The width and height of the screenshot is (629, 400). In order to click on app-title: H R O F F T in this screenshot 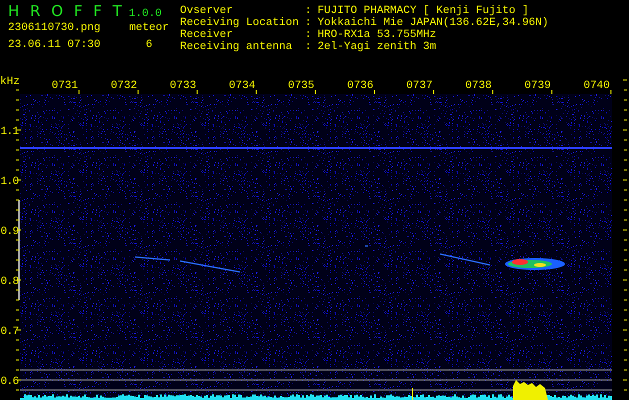, I will do `click(66, 11)`.